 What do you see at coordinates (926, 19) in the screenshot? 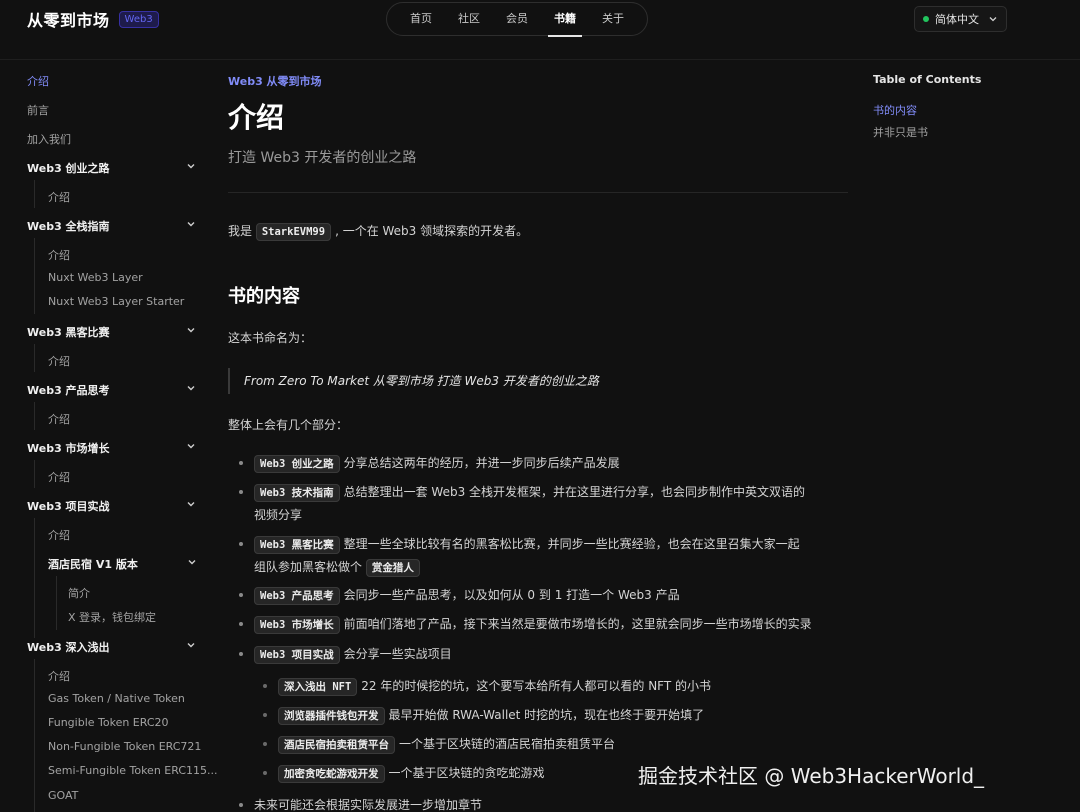
I see `status-dot-icon` at bounding box center [926, 19].